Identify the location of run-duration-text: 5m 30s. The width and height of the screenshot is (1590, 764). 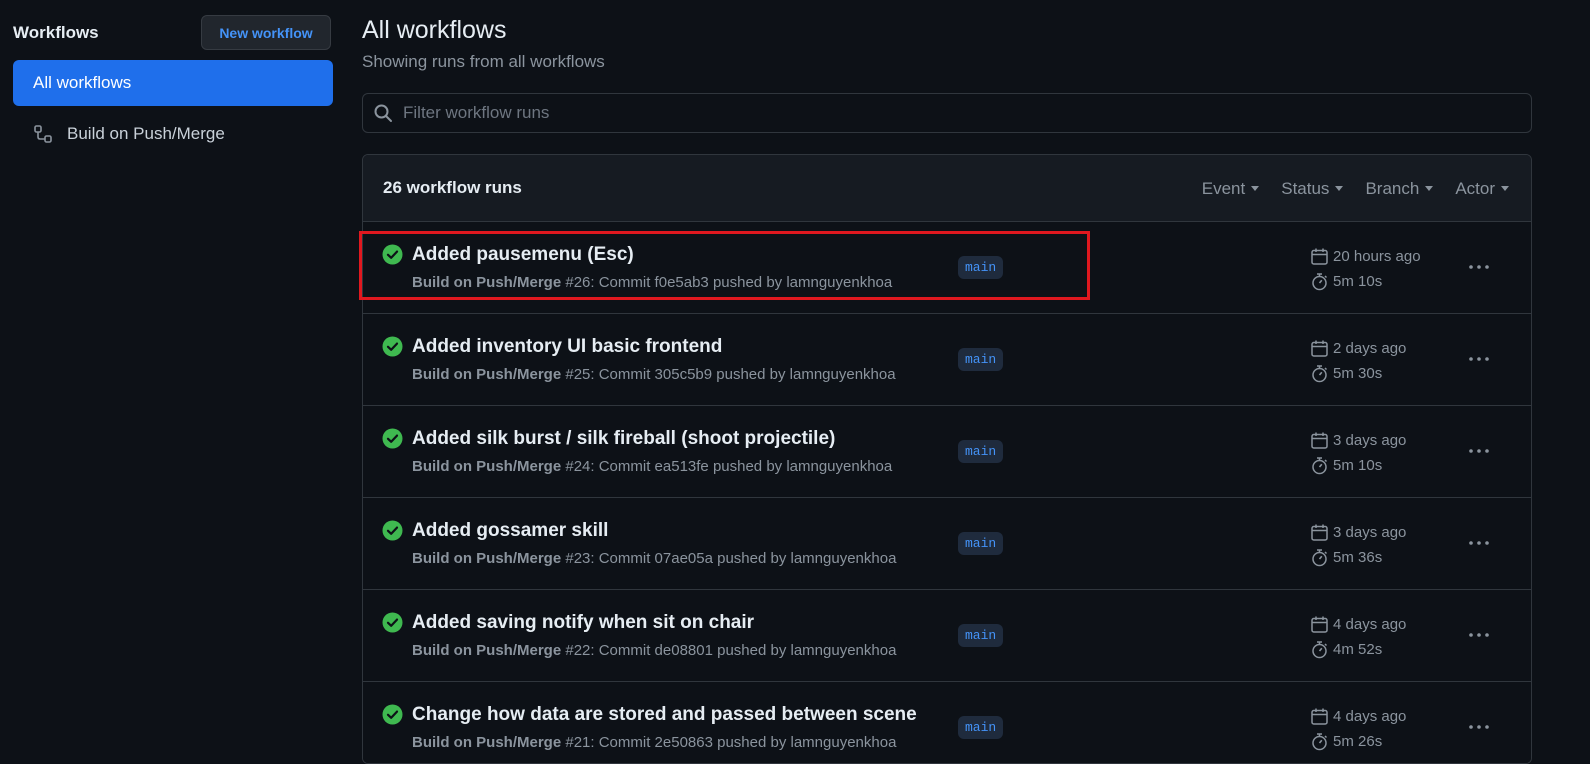
(1358, 373).